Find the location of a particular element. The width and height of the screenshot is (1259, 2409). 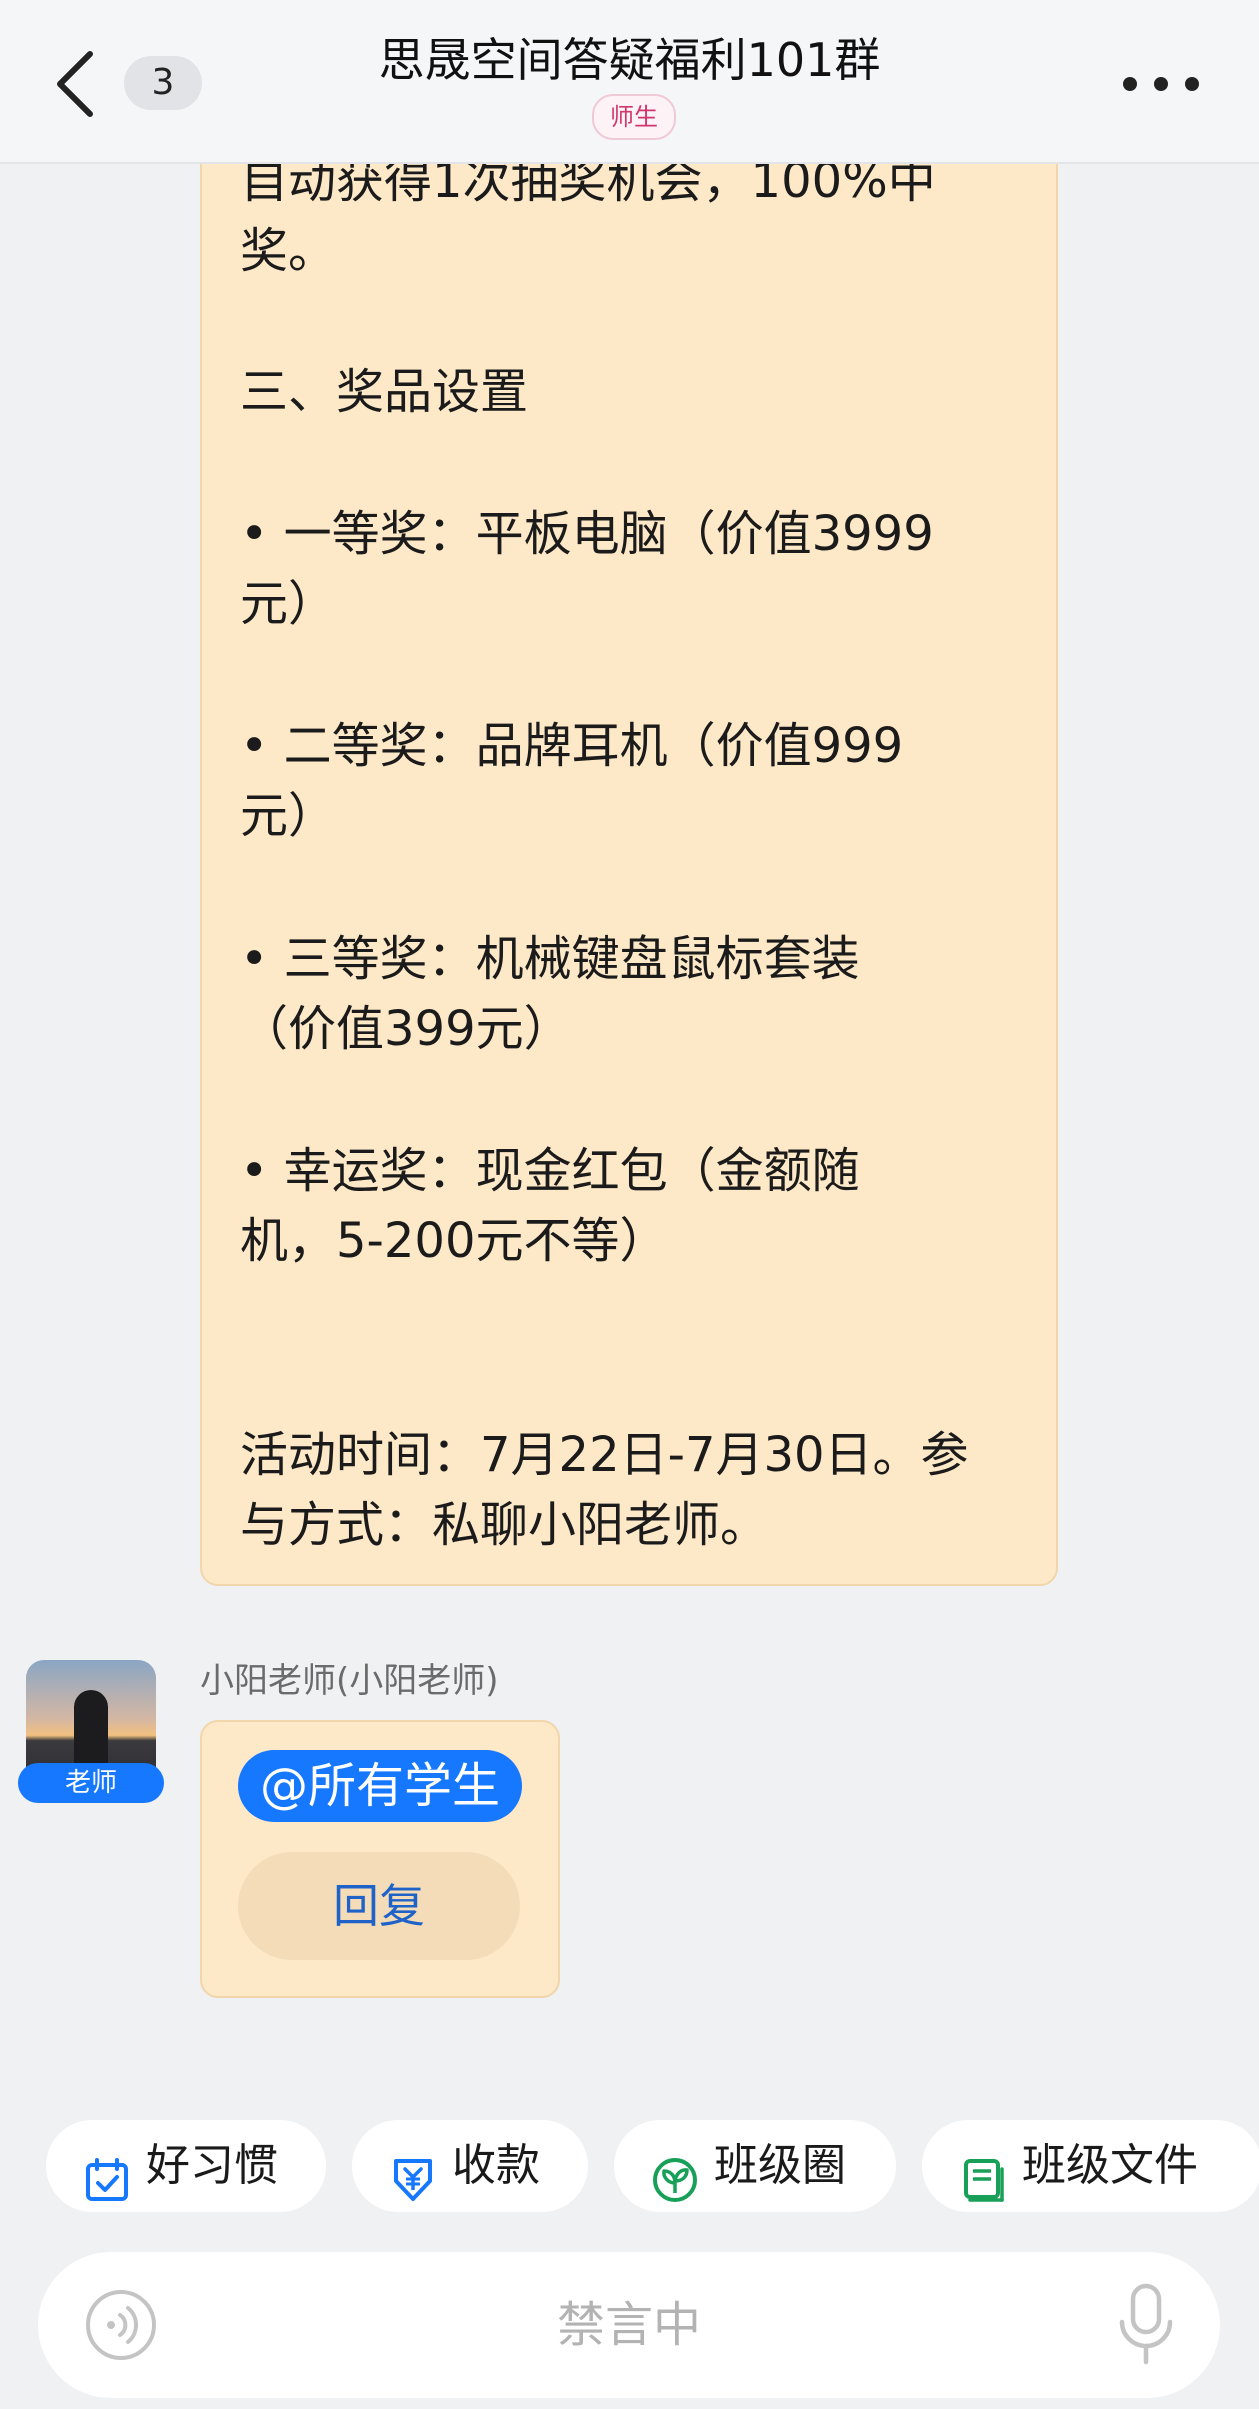

teacher-role-badge: 老师 is located at coordinates (91, 1783).